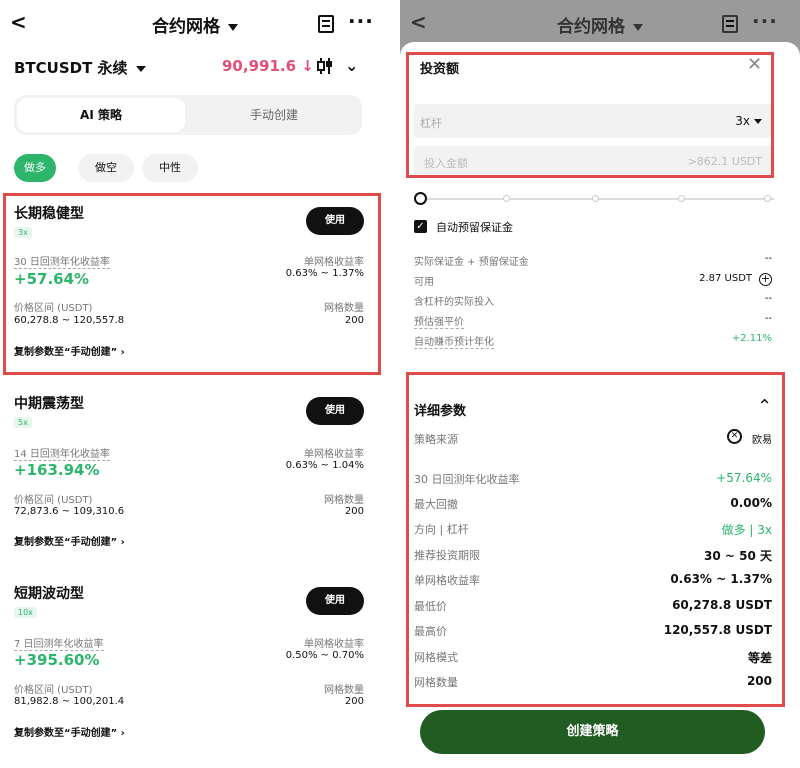  What do you see at coordinates (170, 168) in the screenshot?
I see `filter-neutral: 中性` at bounding box center [170, 168].